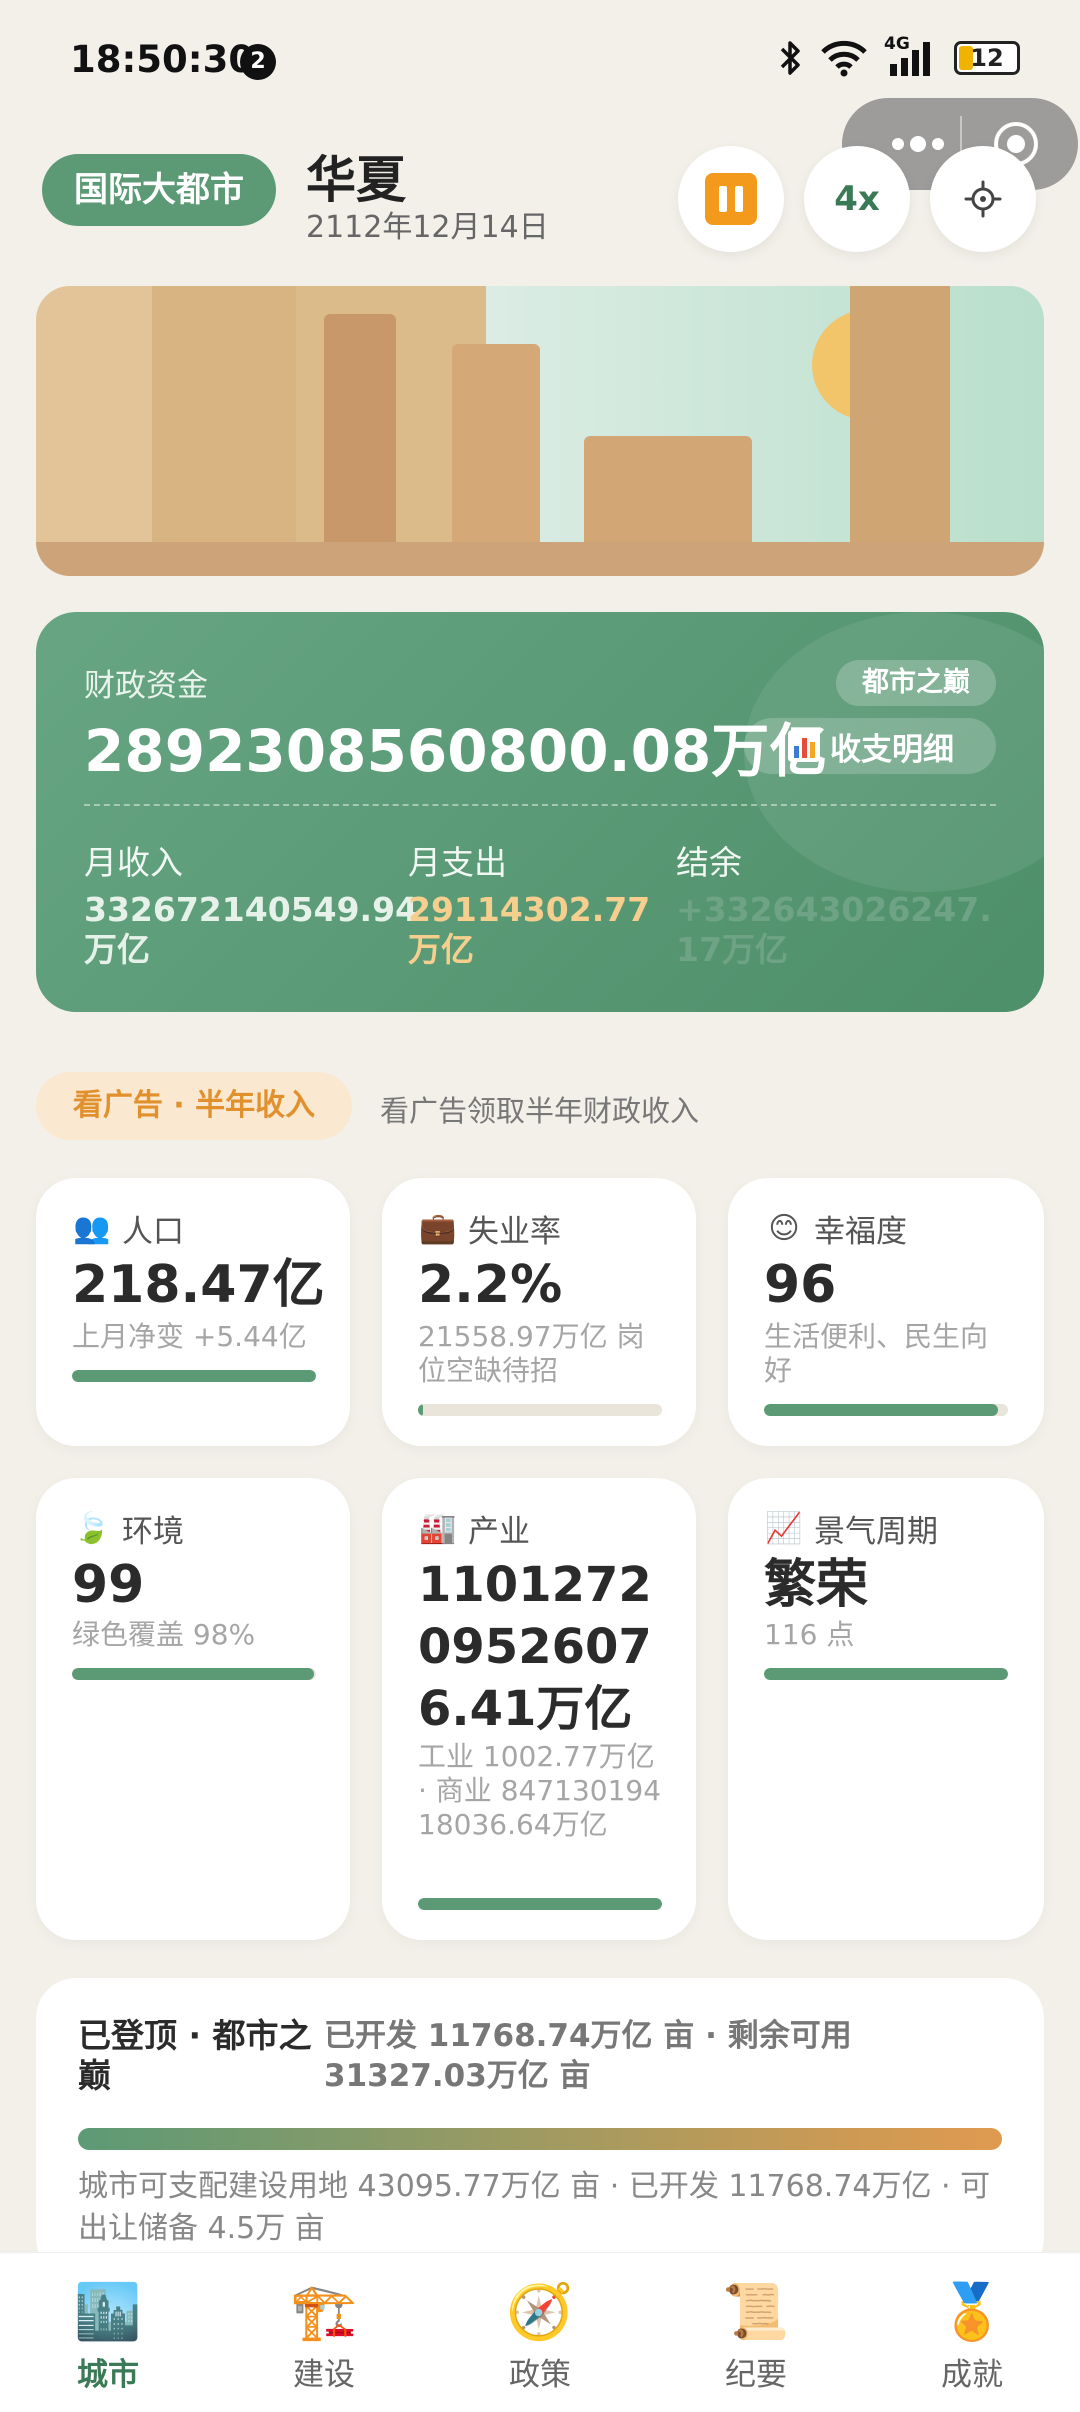 This screenshot has height=2412, width=1080. Describe the element at coordinates (193, 1709) in the screenshot. I see `stat-card-environment: 🍃 环境 99 绿色覆盖 98%` at that location.